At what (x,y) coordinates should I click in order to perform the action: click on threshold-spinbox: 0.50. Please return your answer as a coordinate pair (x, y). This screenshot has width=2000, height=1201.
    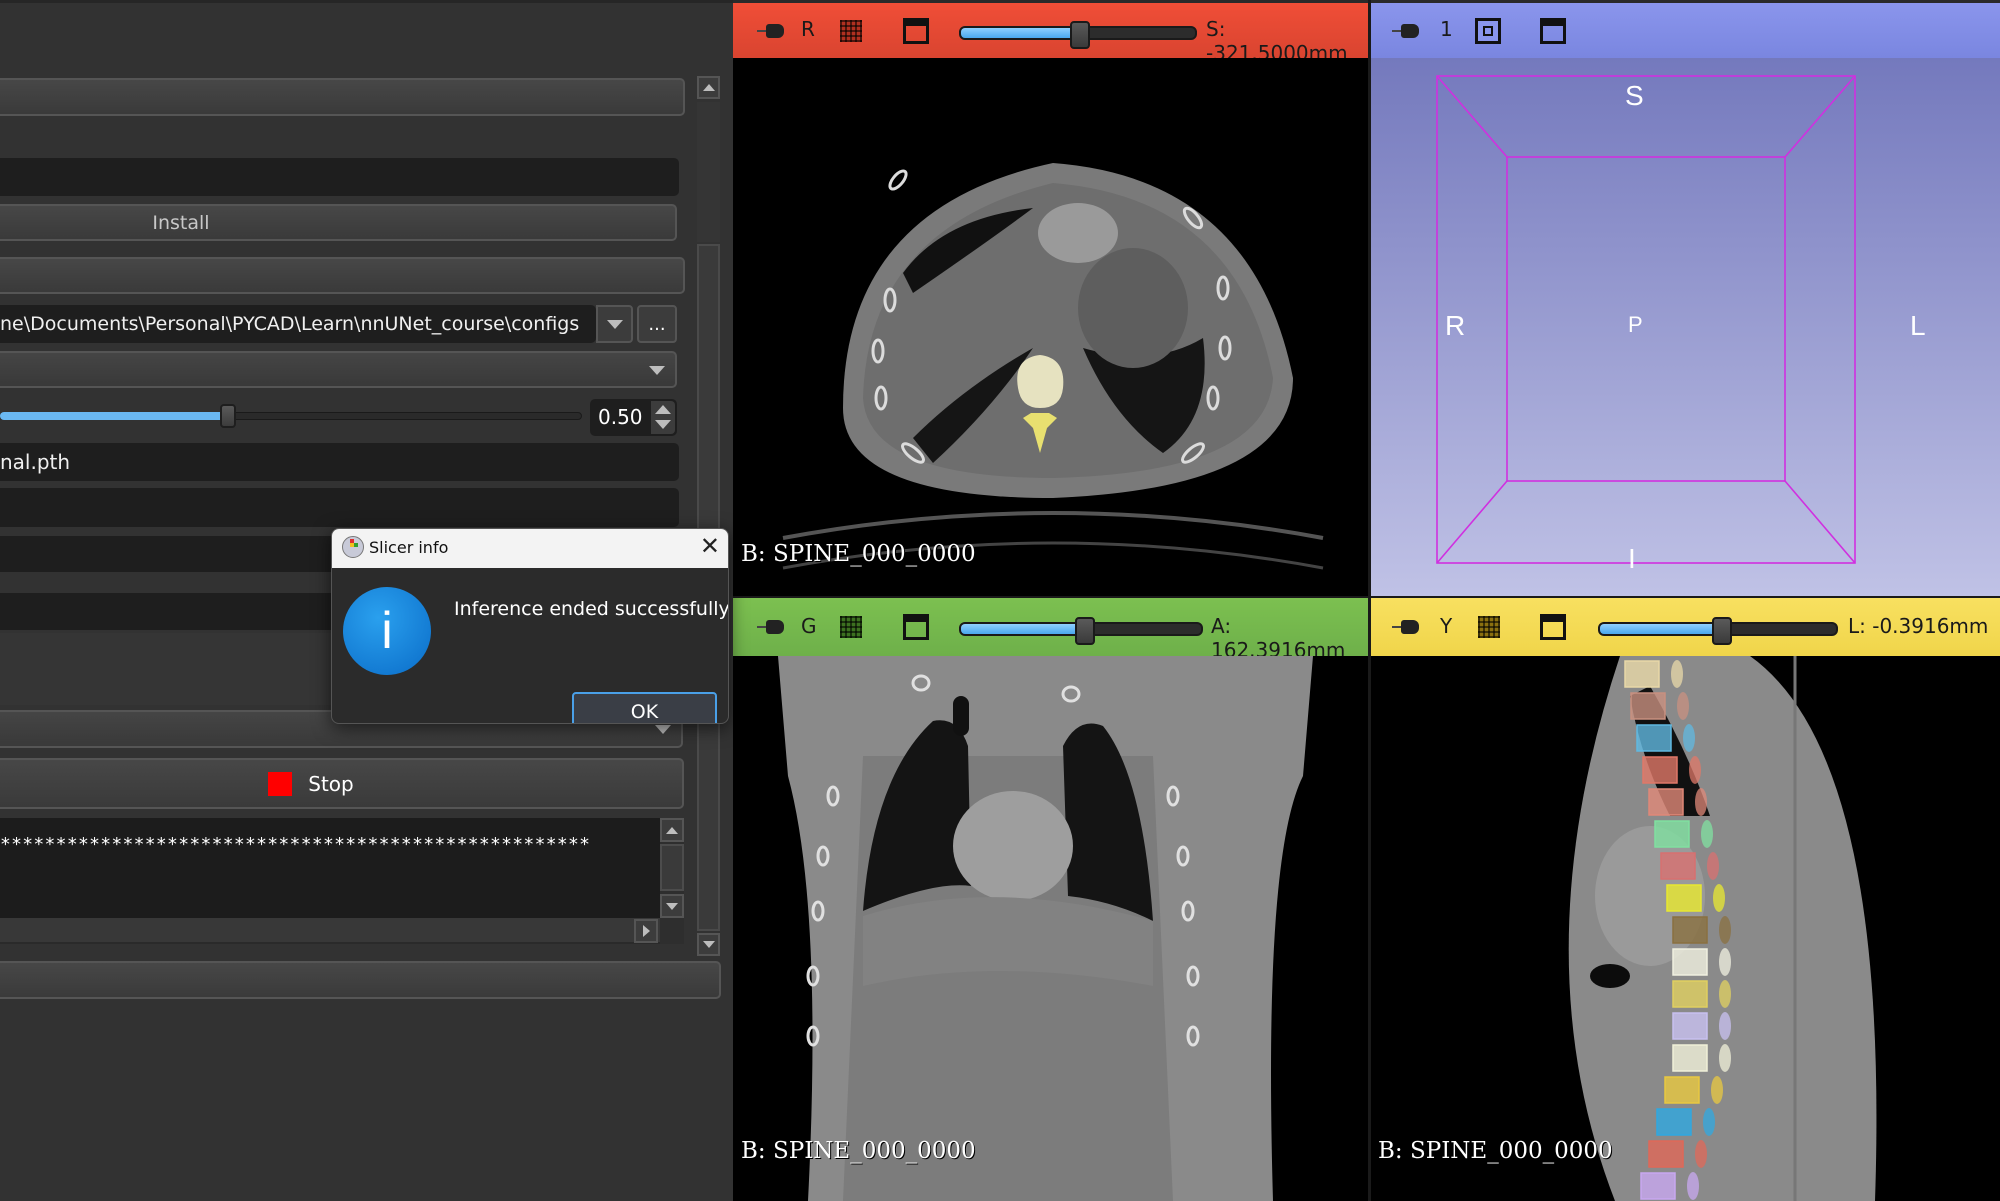
    Looking at the image, I should click on (633, 417).